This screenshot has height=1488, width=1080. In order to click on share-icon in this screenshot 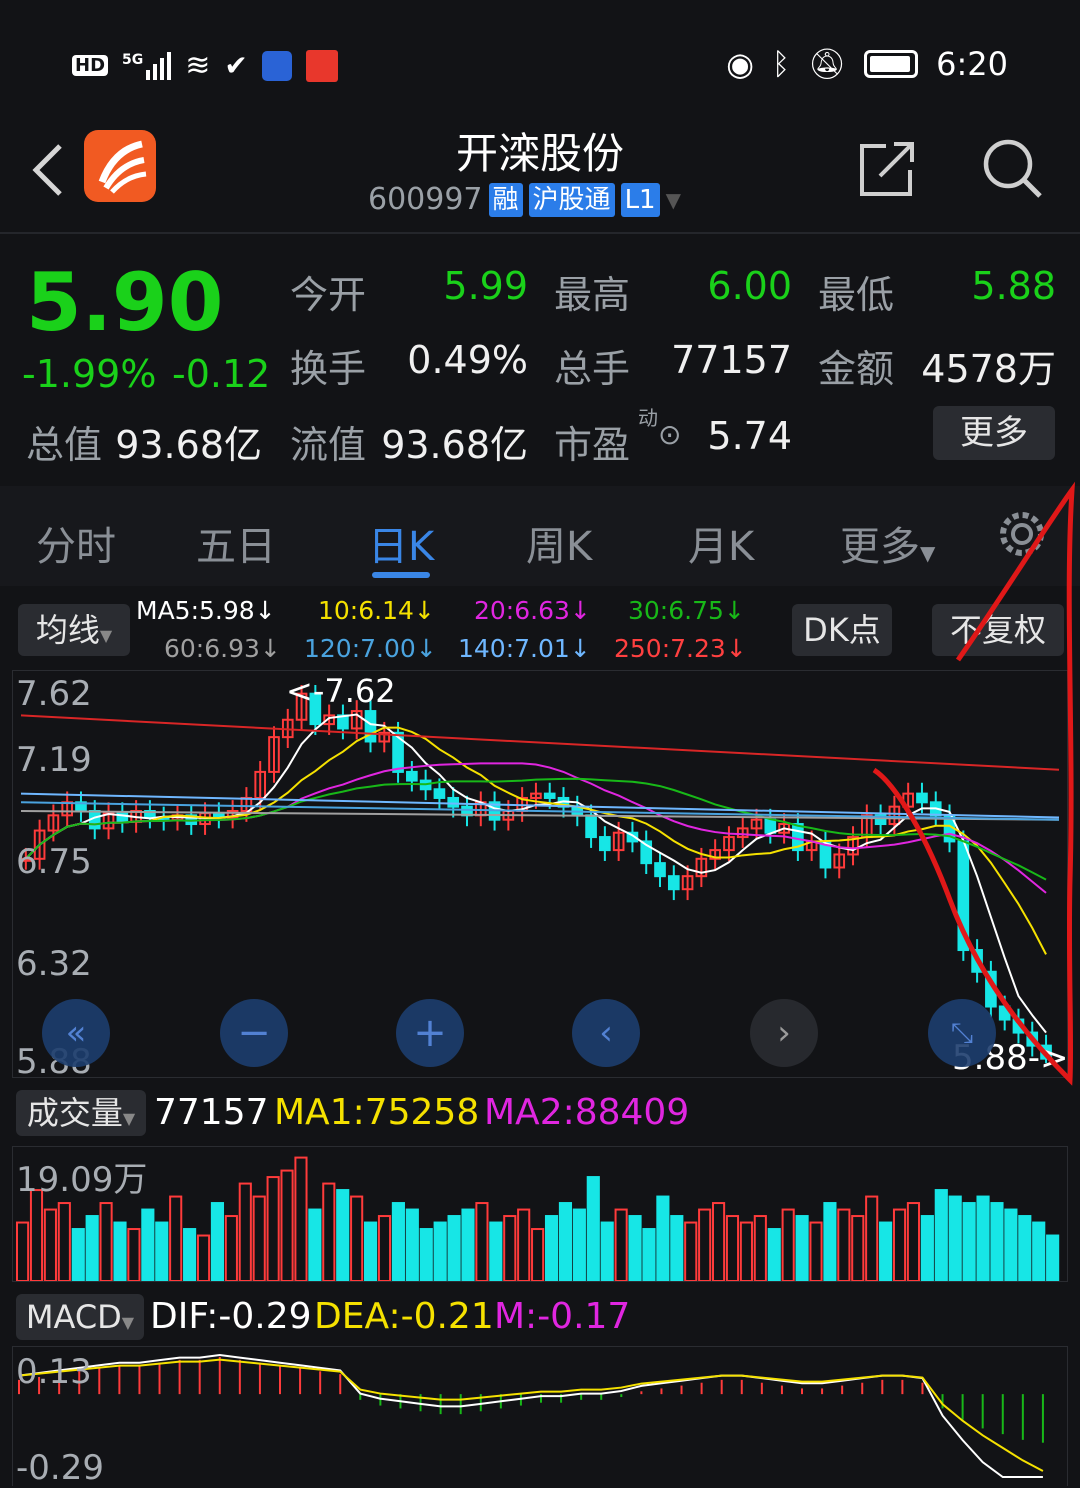, I will do `click(887, 169)`.